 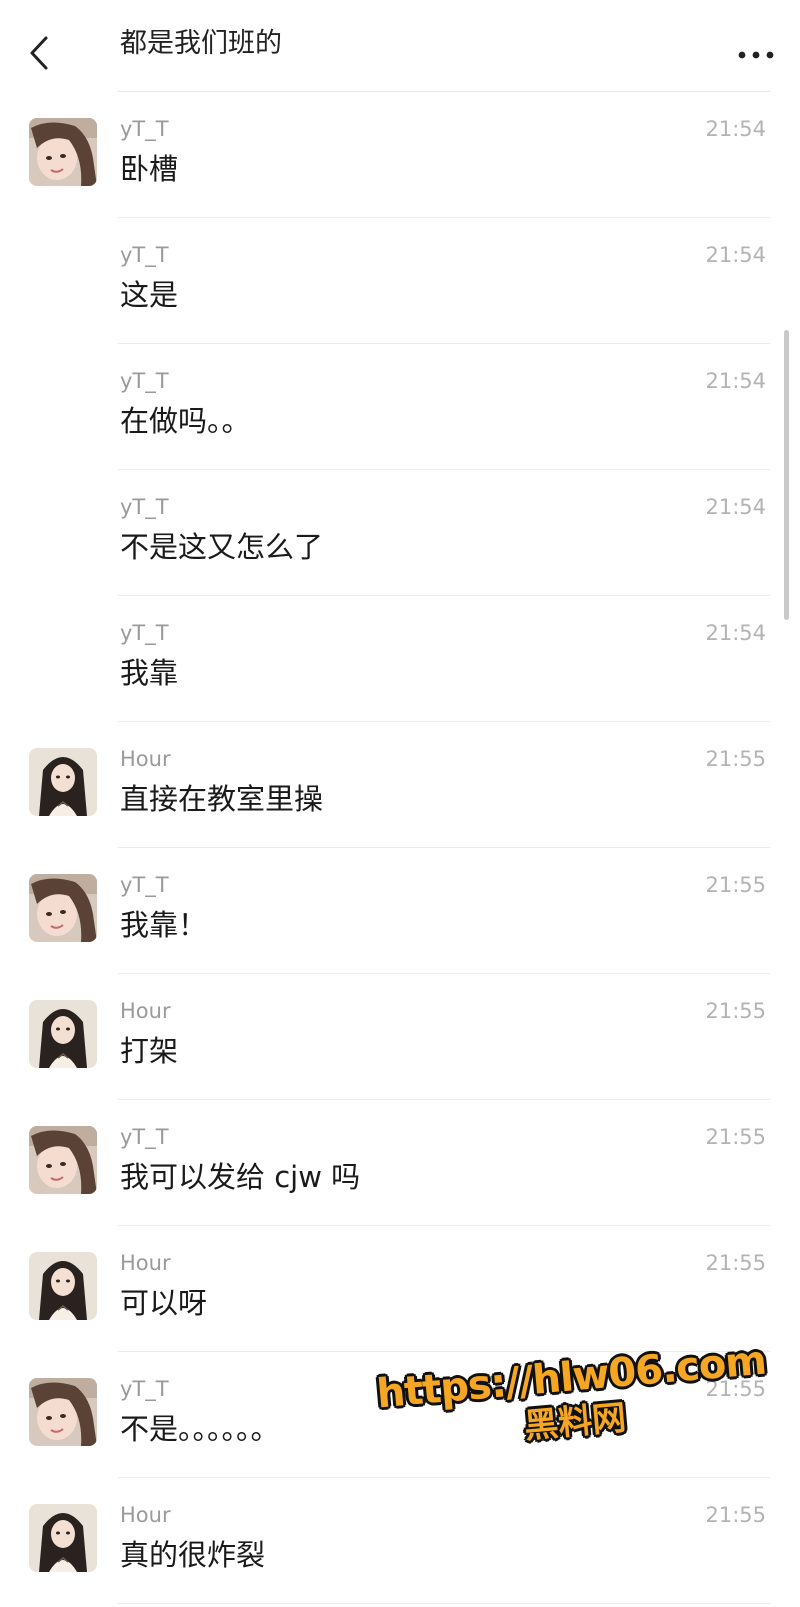 I want to click on message-text: 这是, so click(x=149, y=295).